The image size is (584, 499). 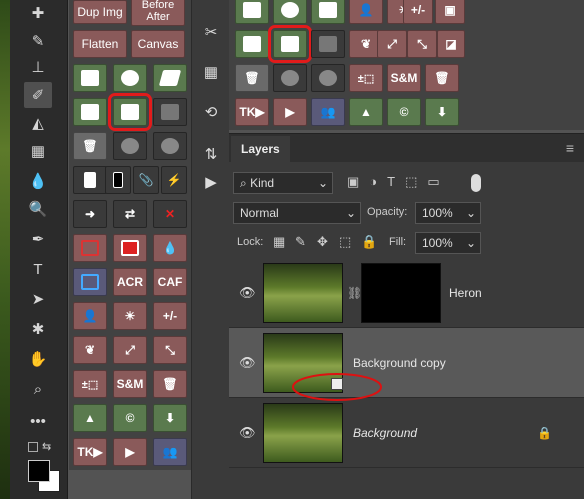 What do you see at coordinates (170, 282) in the screenshot?
I see `caf-button: CAF` at bounding box center [170, 282].